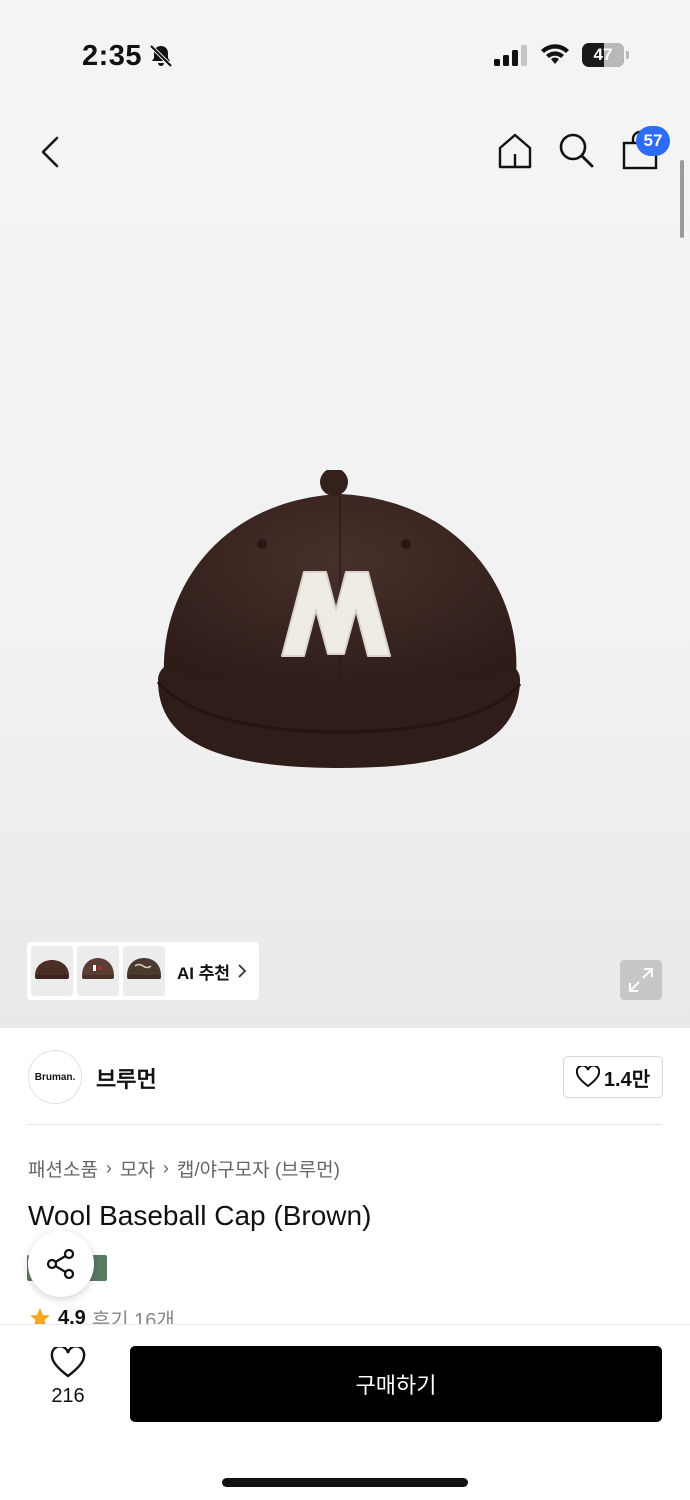 The width and height of the screenshot is (690, 1500). What do you see at coordinates (126, 1078) in the screenshot?
I see `brand-name: 브루먼` at bounding box center [126, 1078].